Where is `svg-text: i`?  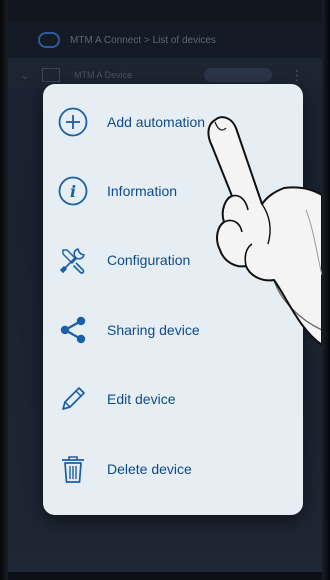 svg-text: i is located at coordinates (73, 191).